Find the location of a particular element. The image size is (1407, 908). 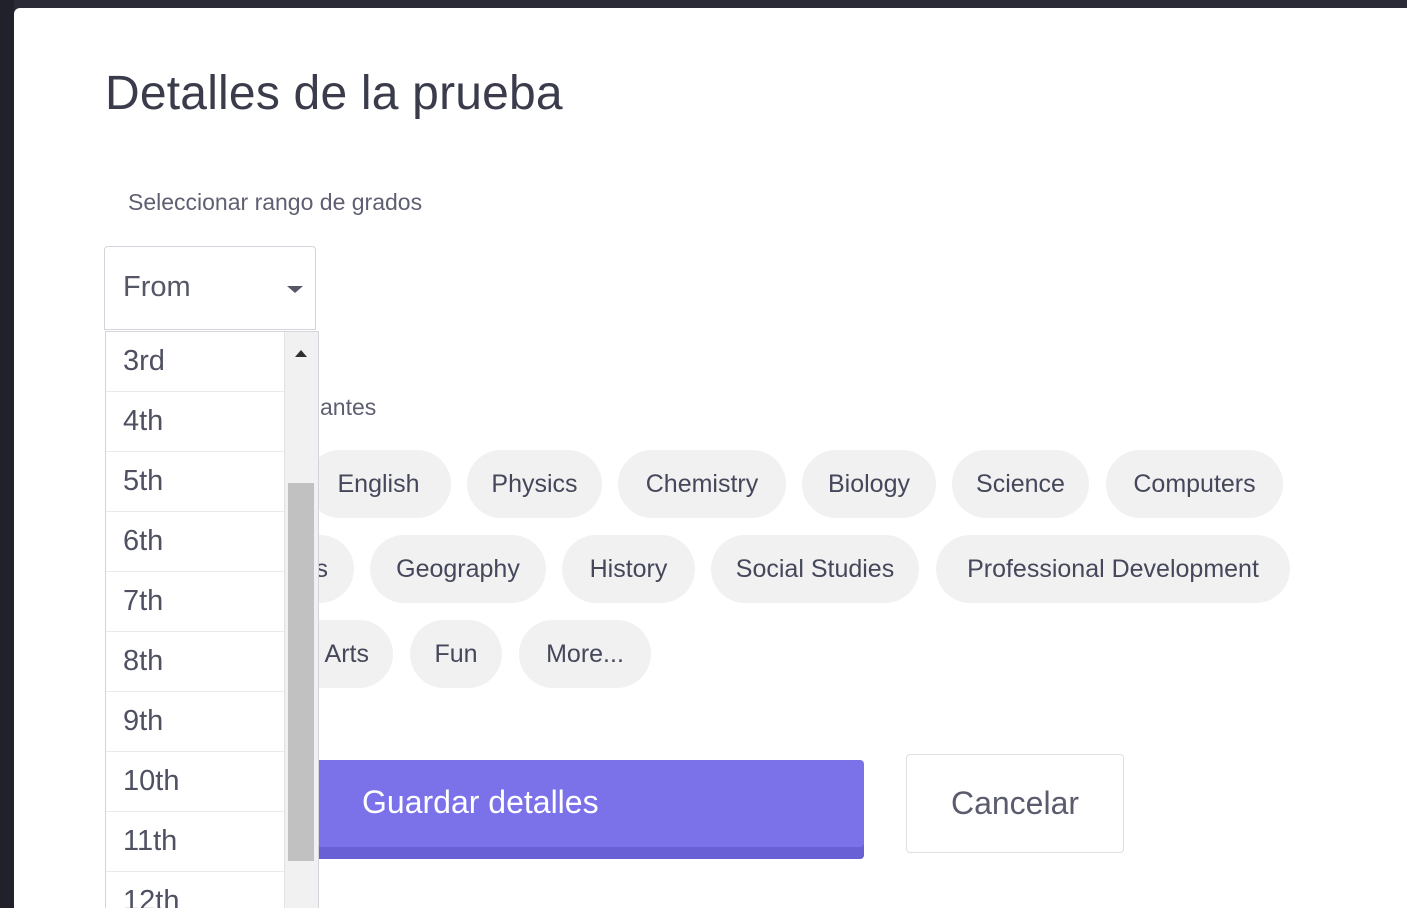

chevron-down-icon is located at coordinates (295, 289).